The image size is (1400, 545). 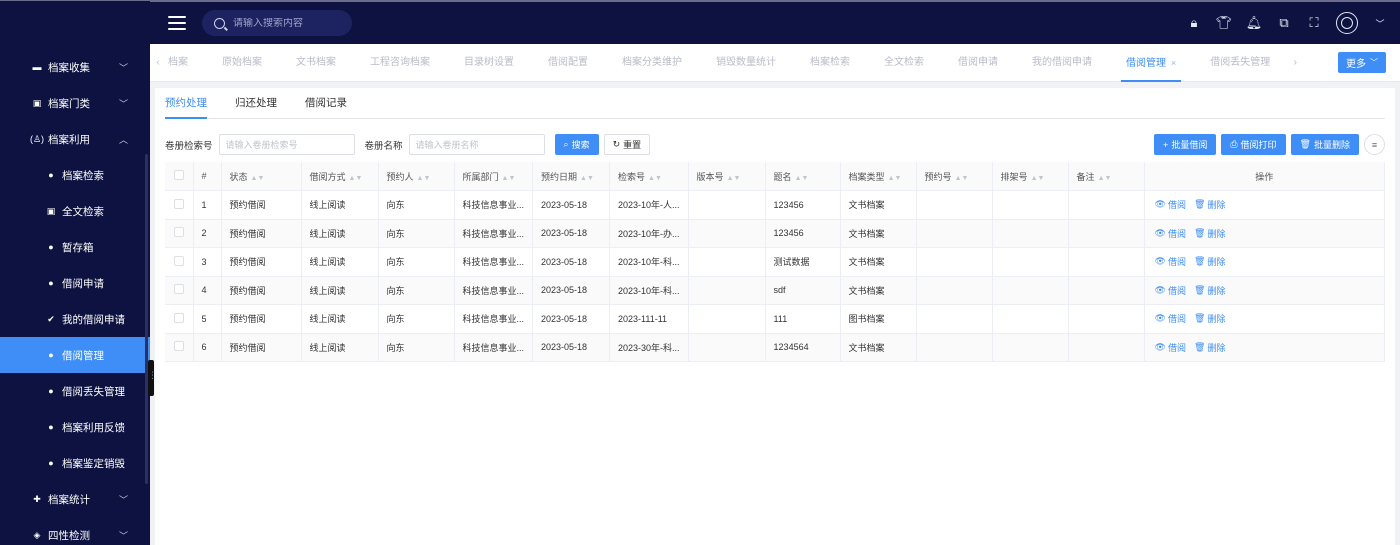 I want to click on borrow-print-button: ⎙ 借阅打印, so click(x=1253, y=144).